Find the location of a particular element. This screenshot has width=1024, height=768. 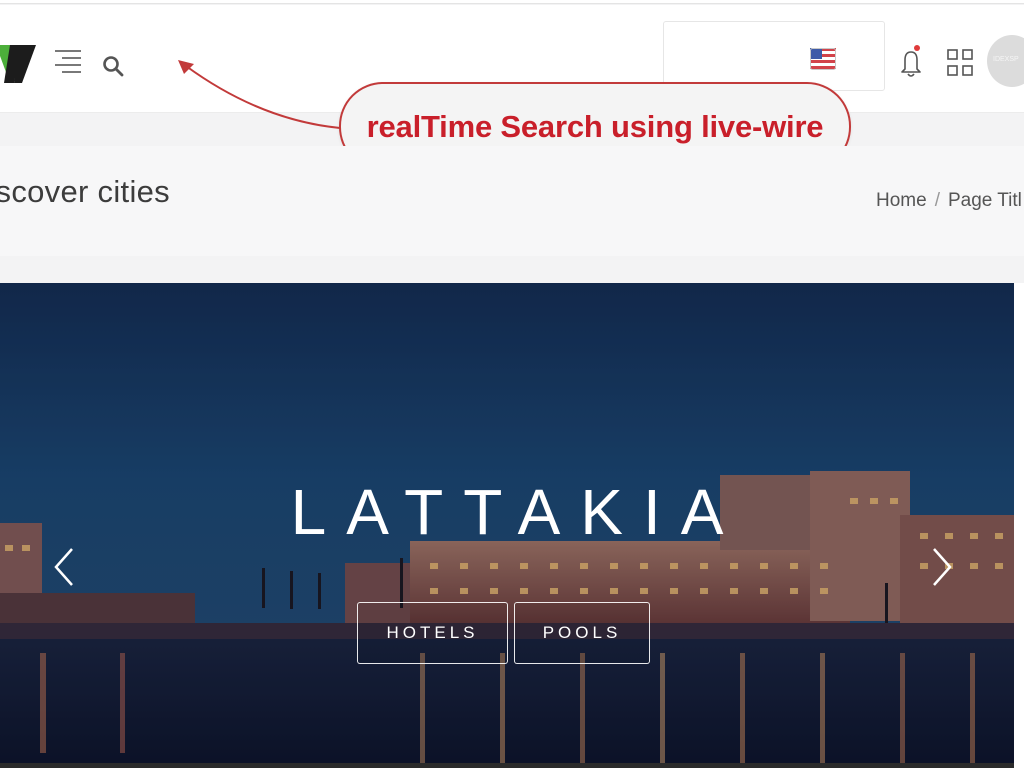

hero-right-margin is located at coordinates (1019, 525).